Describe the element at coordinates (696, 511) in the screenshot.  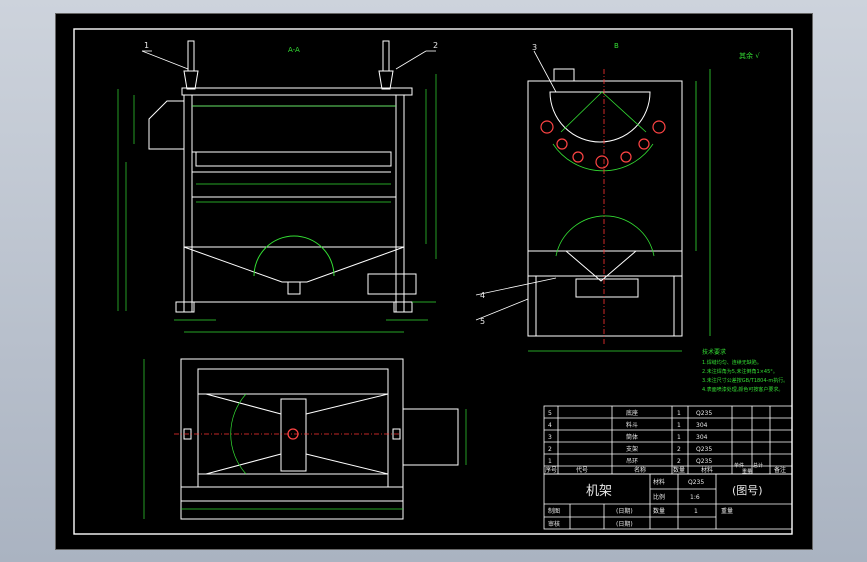
I see `qty-value: 1` at that location.